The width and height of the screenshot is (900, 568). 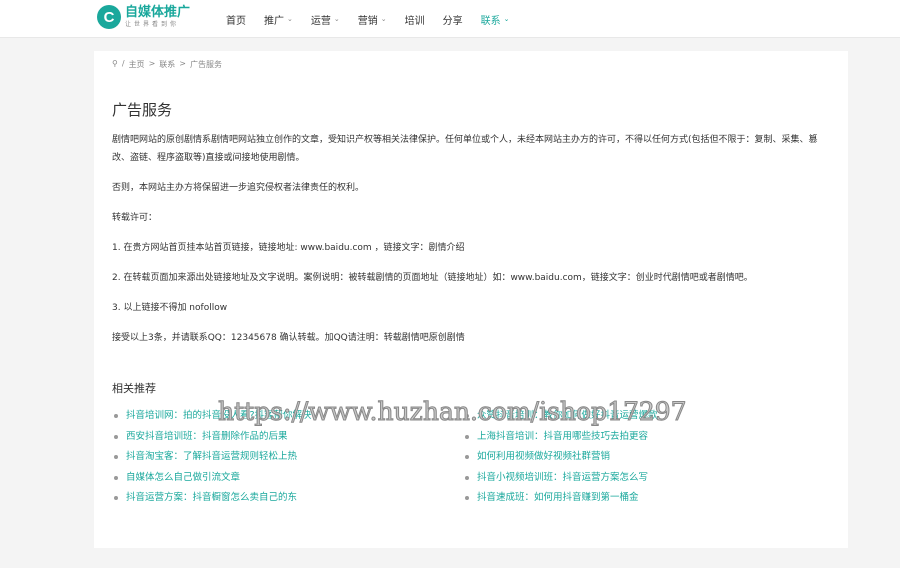 I want to click on site-logo: C 自媒体推广 让世界看到你, so click(x=143, y=17).